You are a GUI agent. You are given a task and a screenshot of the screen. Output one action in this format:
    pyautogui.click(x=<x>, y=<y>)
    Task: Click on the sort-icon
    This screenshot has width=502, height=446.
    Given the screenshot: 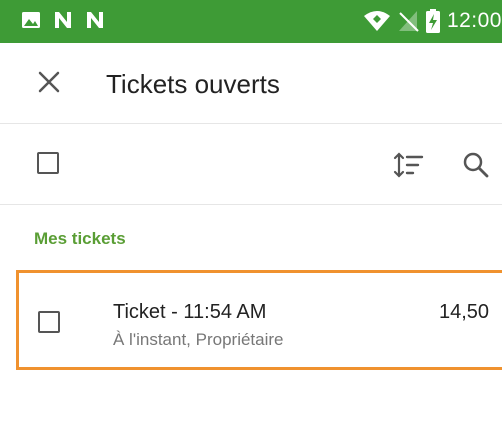 What is the action you would take?
    pyautogui.click(x=408, y=165)
    